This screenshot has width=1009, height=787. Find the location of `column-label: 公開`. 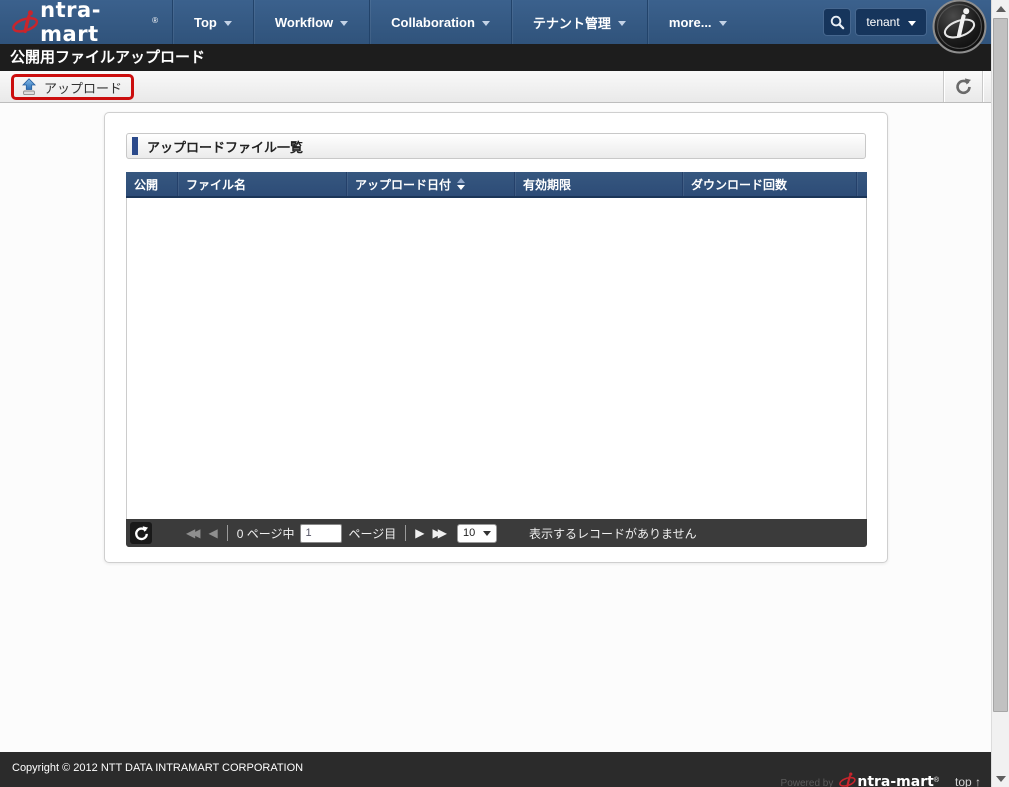

column-label: 公開 is located at coordinates (146, 184).